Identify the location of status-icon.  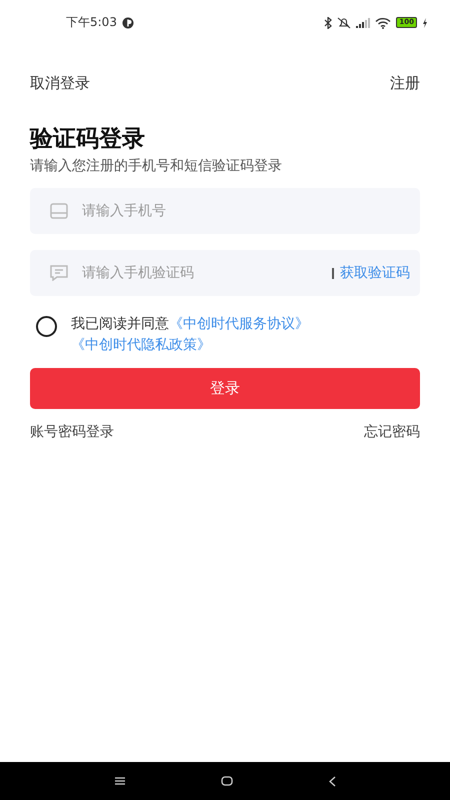
(128, 22).